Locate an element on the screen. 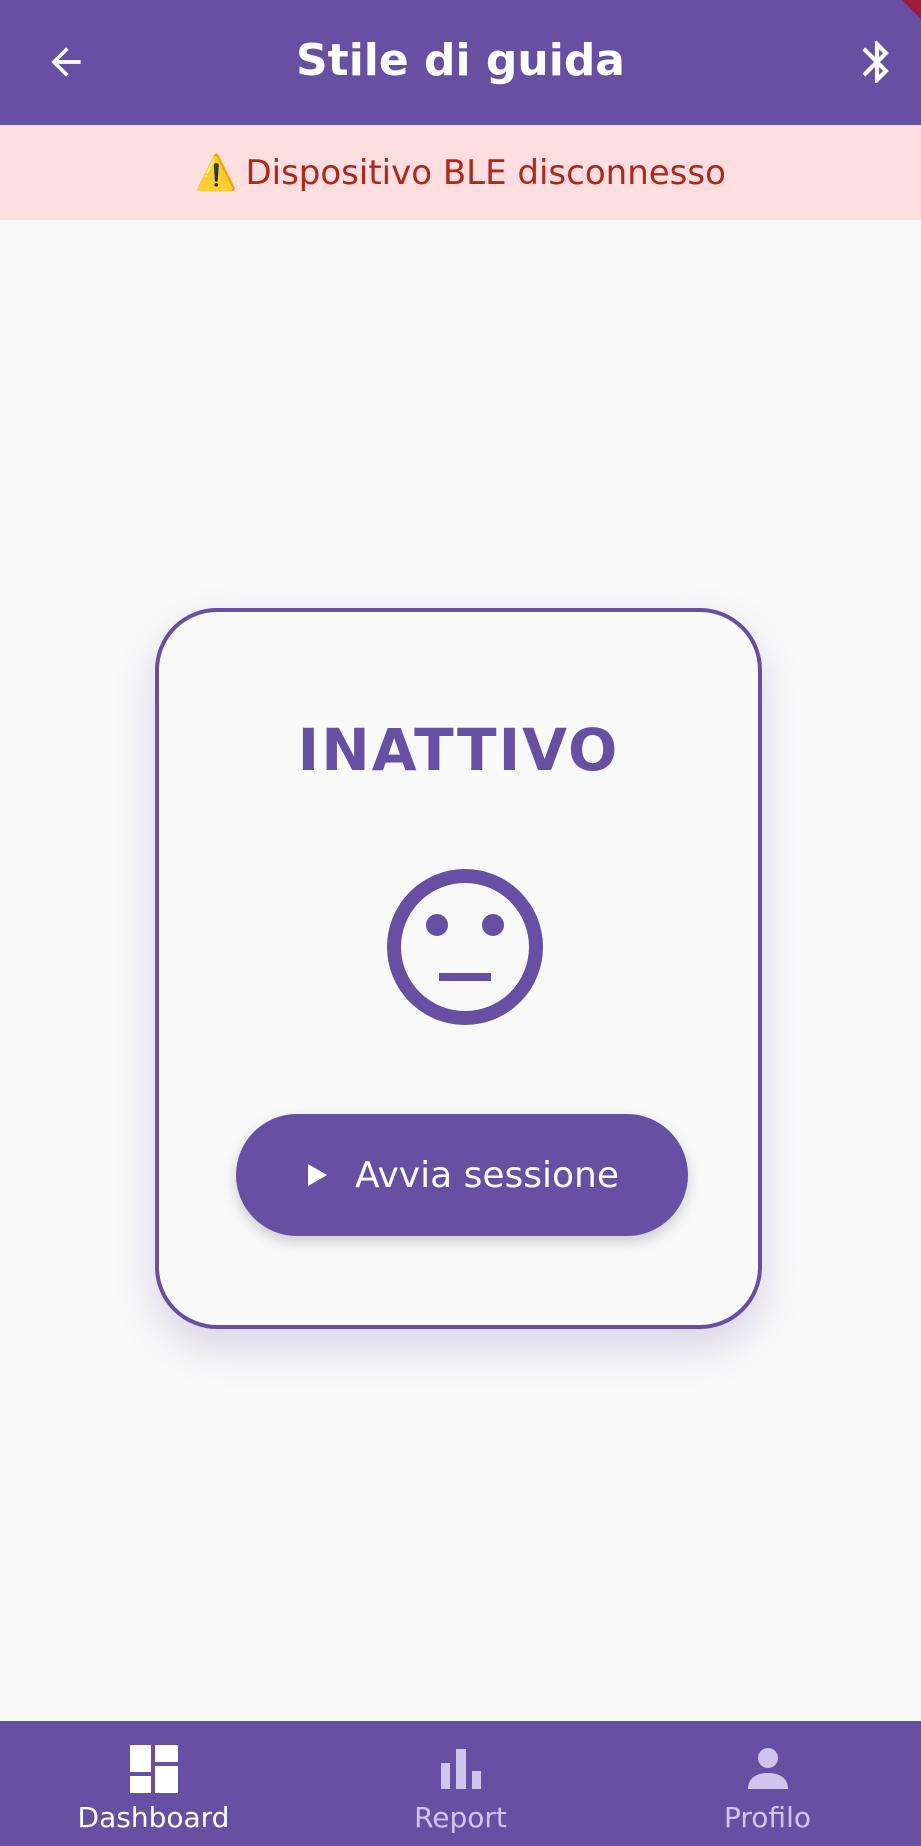 Image resolution: width=921 pixels, height=1846 pixels. nav-label-dashboard: Dashboard is located at coordinates (153, 1817).